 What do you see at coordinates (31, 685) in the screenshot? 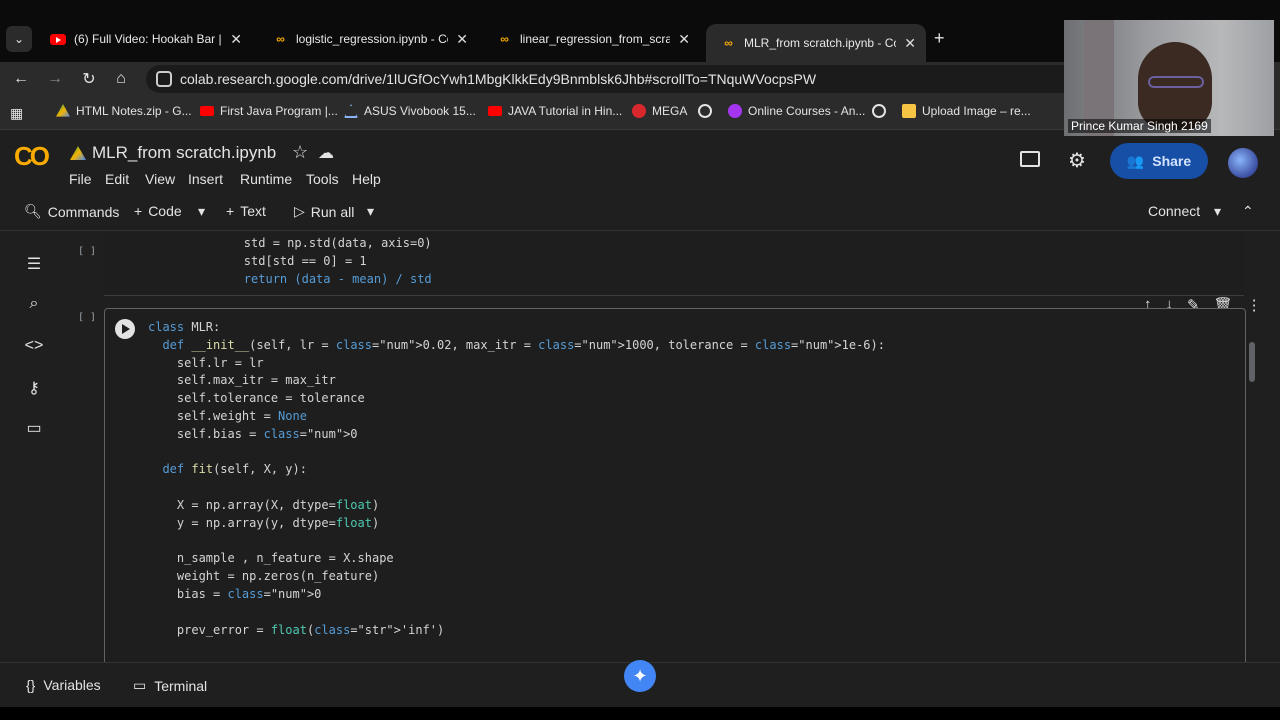
I see `braces-icon: {}` at bounding box center [31, 685].